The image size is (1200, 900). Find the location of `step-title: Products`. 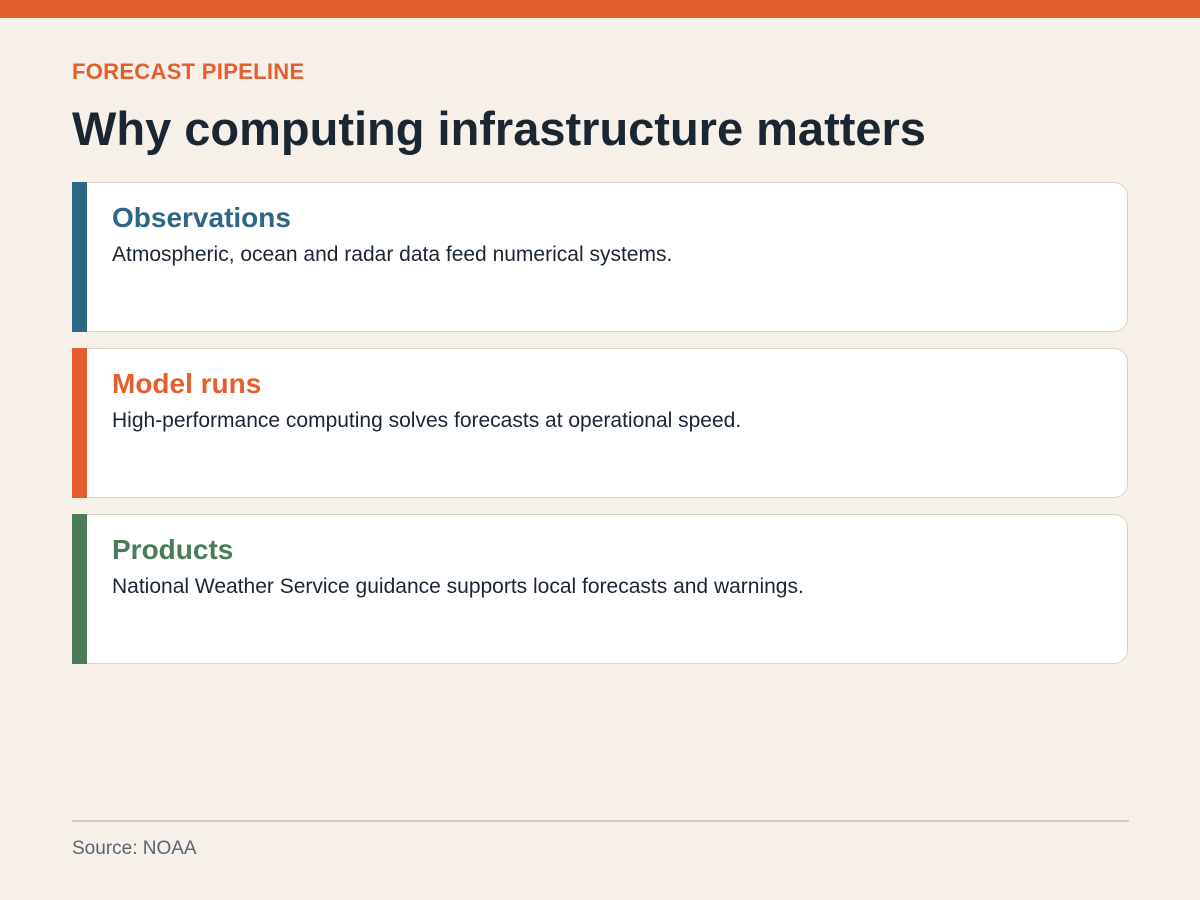

step-title: Products is located at coordinates (173, 549).